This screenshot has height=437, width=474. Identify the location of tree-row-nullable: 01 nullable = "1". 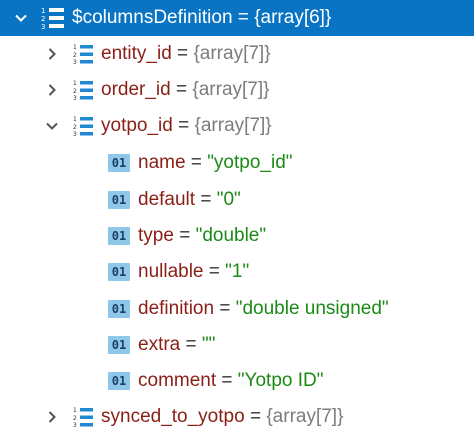
(237, 272).